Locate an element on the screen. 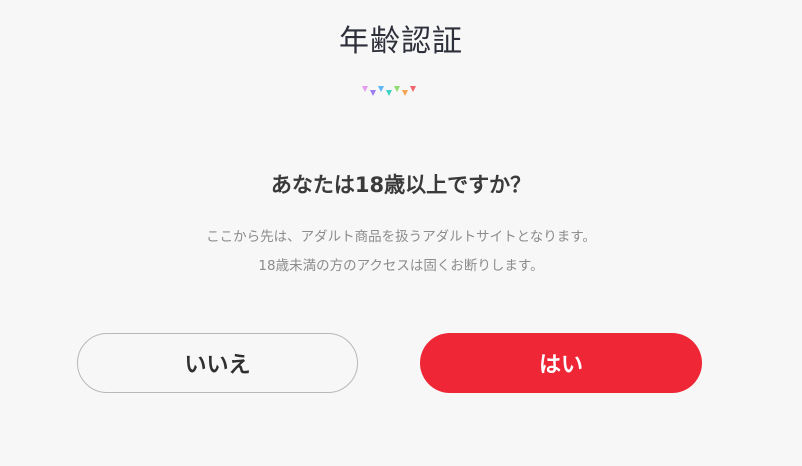 This screenshot has width=802, height=466. no-button-label: いいえ is located at coordinates (217, 365).